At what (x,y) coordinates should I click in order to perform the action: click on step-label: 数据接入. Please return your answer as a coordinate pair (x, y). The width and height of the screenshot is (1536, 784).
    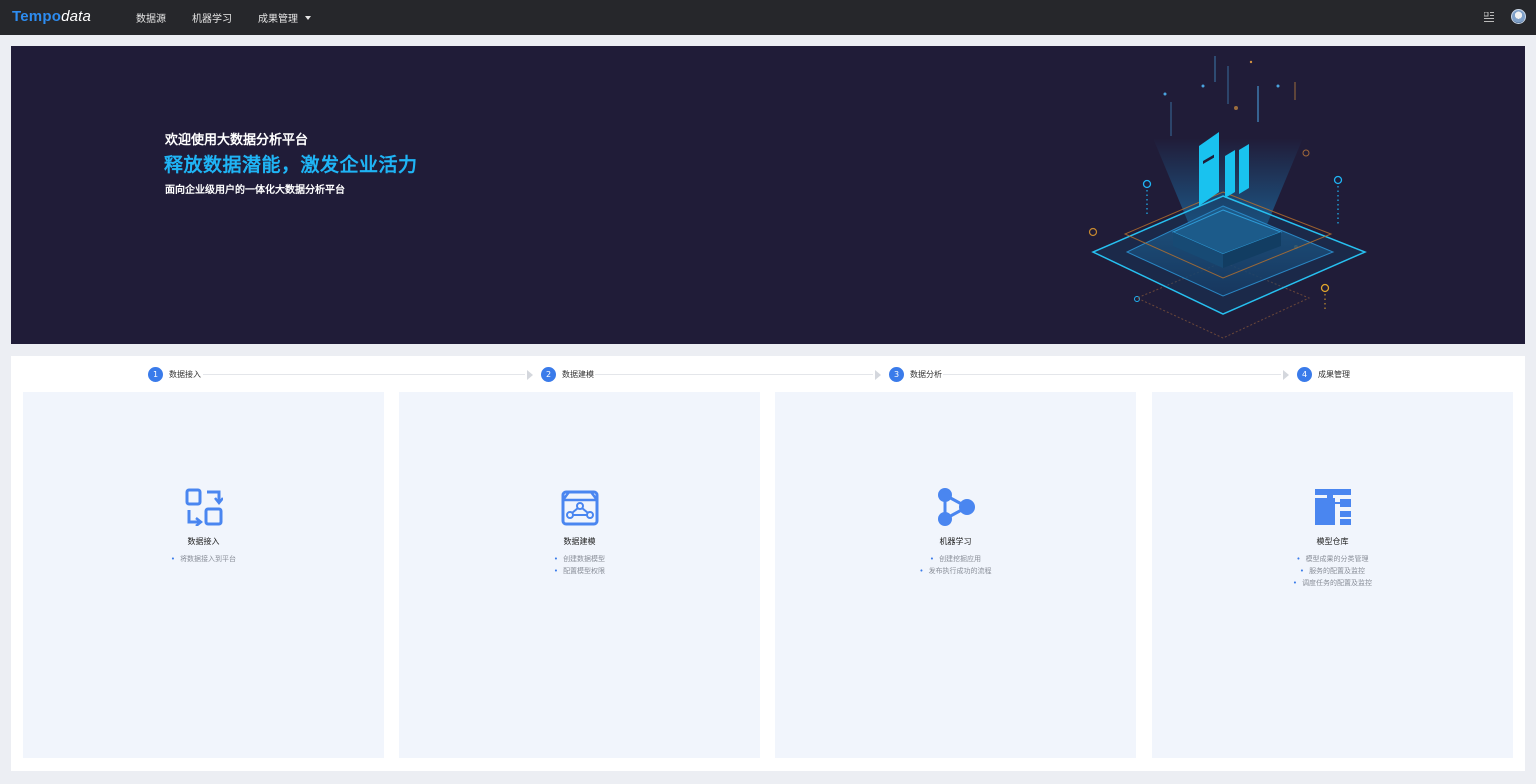
    Looking at the image, I should click on (185, 374).